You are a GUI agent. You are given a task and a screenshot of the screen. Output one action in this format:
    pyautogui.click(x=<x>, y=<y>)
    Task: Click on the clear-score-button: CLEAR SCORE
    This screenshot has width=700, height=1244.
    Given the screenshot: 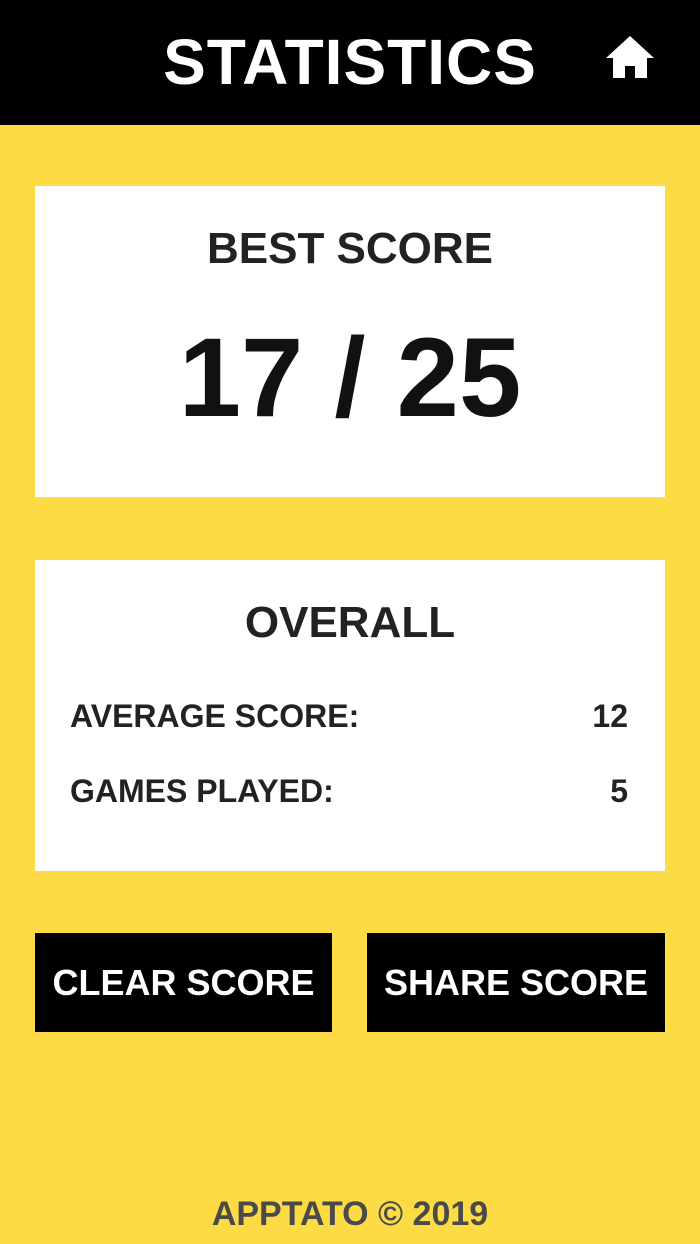 What is the action you would take?
    pyautogui.click(x=183, y=982)
    